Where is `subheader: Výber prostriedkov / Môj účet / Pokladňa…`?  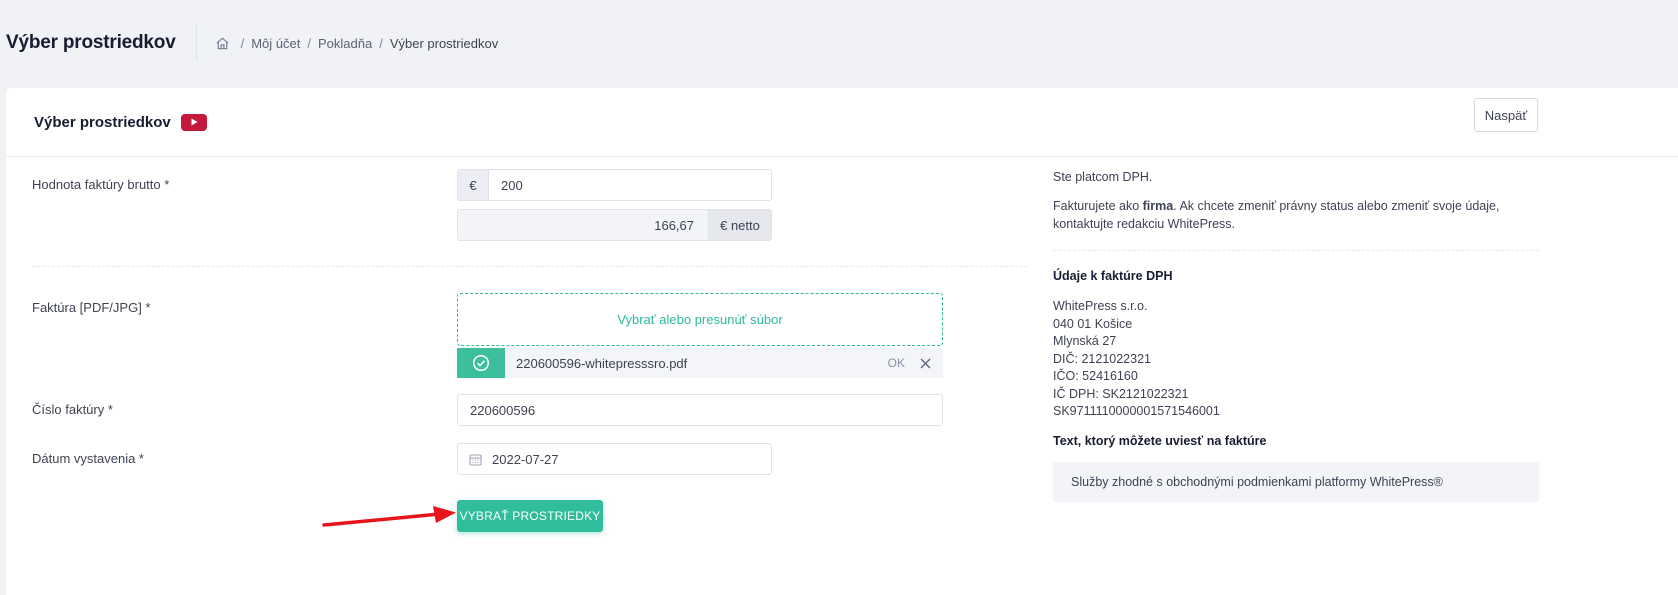
subheader: Výber prostriedkov / Môj účet / Pokladňa… is located at coordinates (839, 43).